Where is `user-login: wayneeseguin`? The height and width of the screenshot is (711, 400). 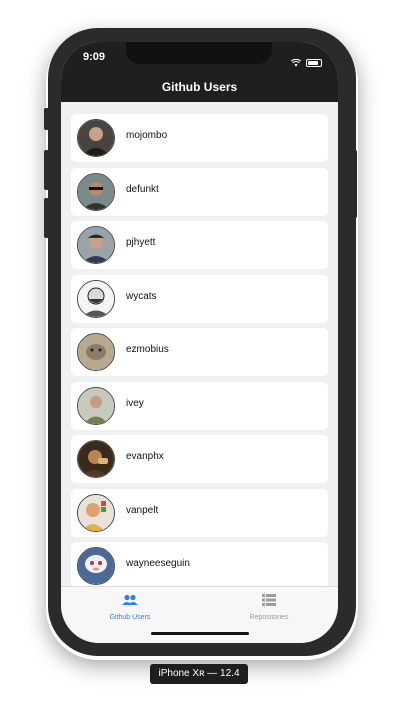
user-login: wayneeseguin is located at coordinates (158, 563).